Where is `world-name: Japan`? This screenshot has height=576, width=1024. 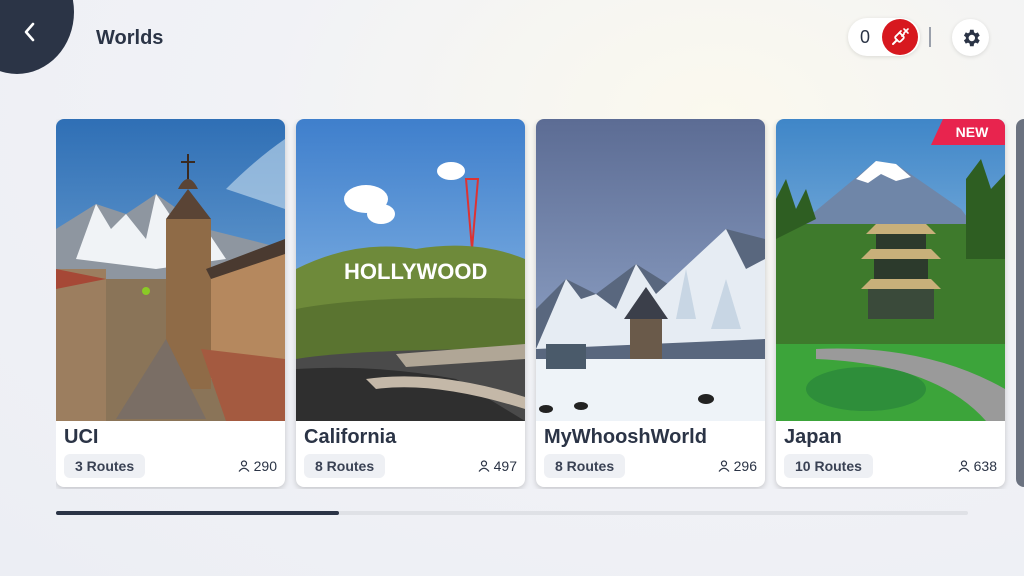
world-name: Japan is located at coordinates (813, 437).